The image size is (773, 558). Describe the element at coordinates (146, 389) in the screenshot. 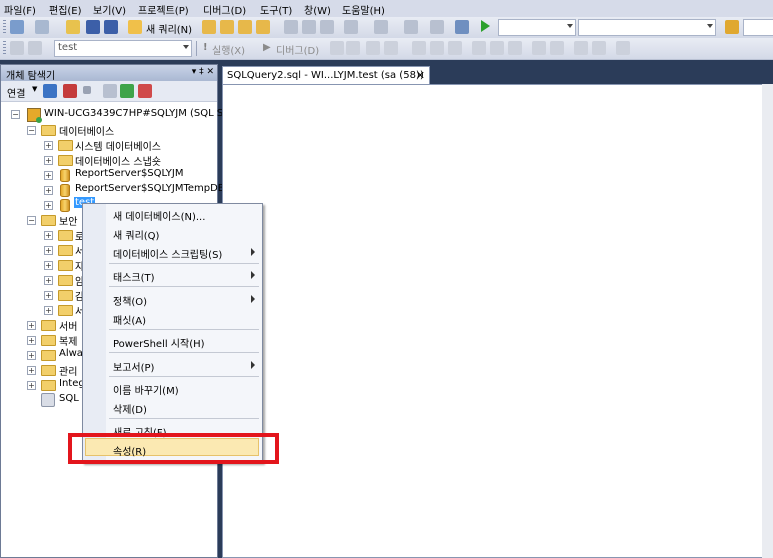

I see `menu-item-rename: 이름 바꾸기(M)` at that location.